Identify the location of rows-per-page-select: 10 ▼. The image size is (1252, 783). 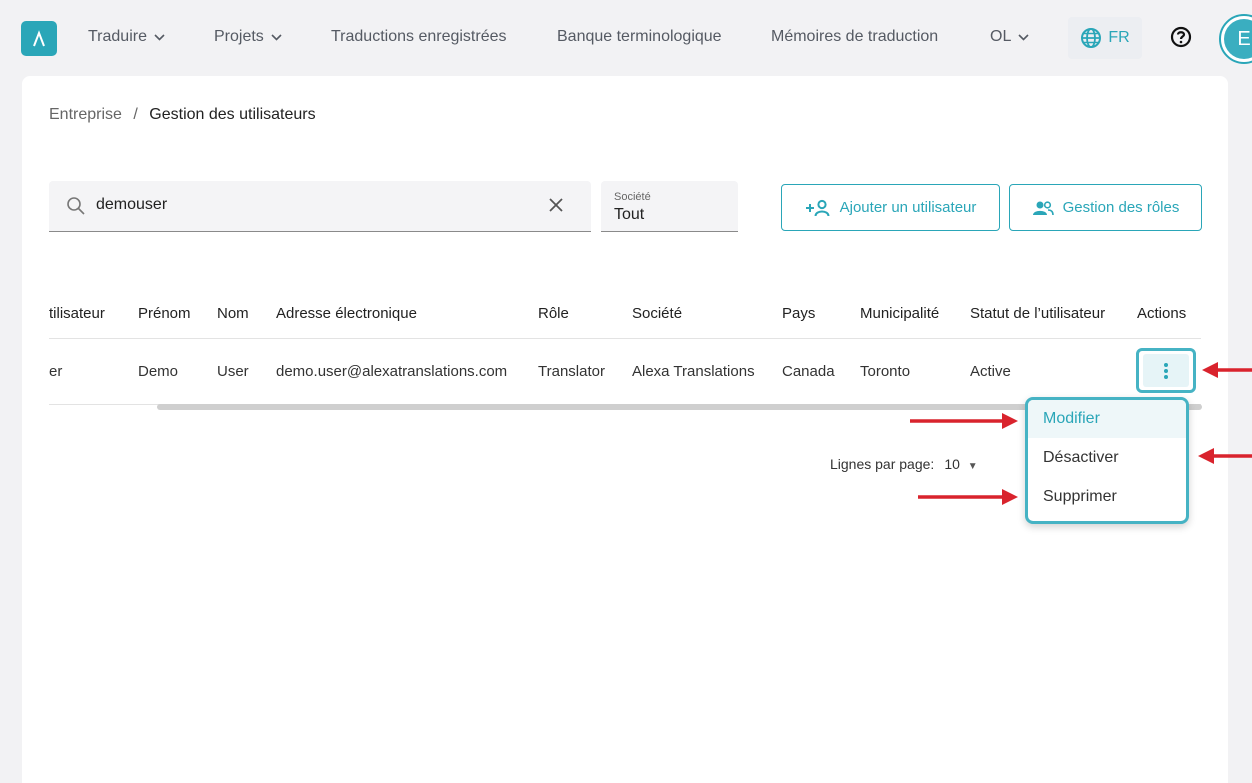
(960, 464).